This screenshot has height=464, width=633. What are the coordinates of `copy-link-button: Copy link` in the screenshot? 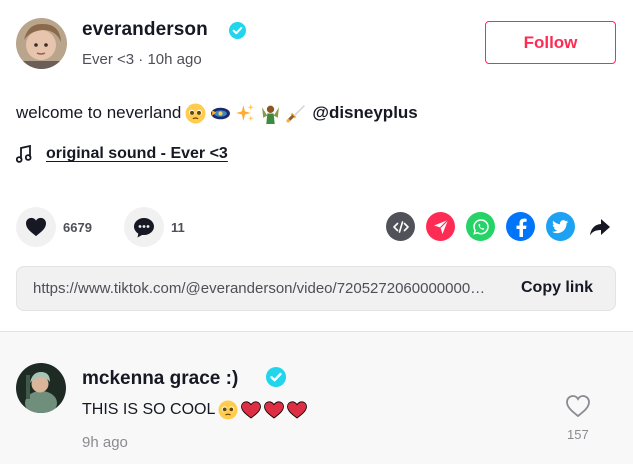 It's located at (557, 288).